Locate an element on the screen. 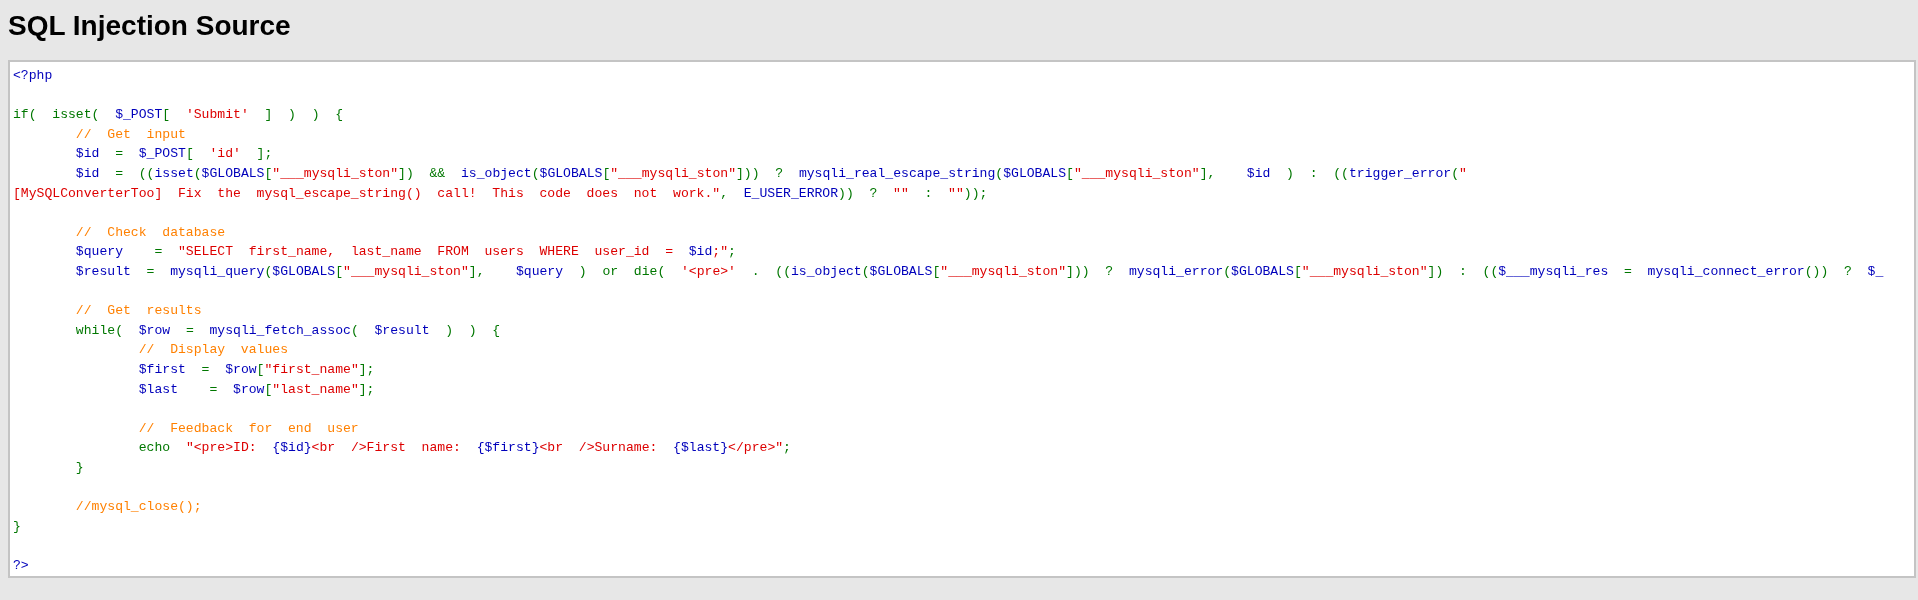  code-line: $id = $_POST[ 'id' ]; is located at coordinates (173, 154).